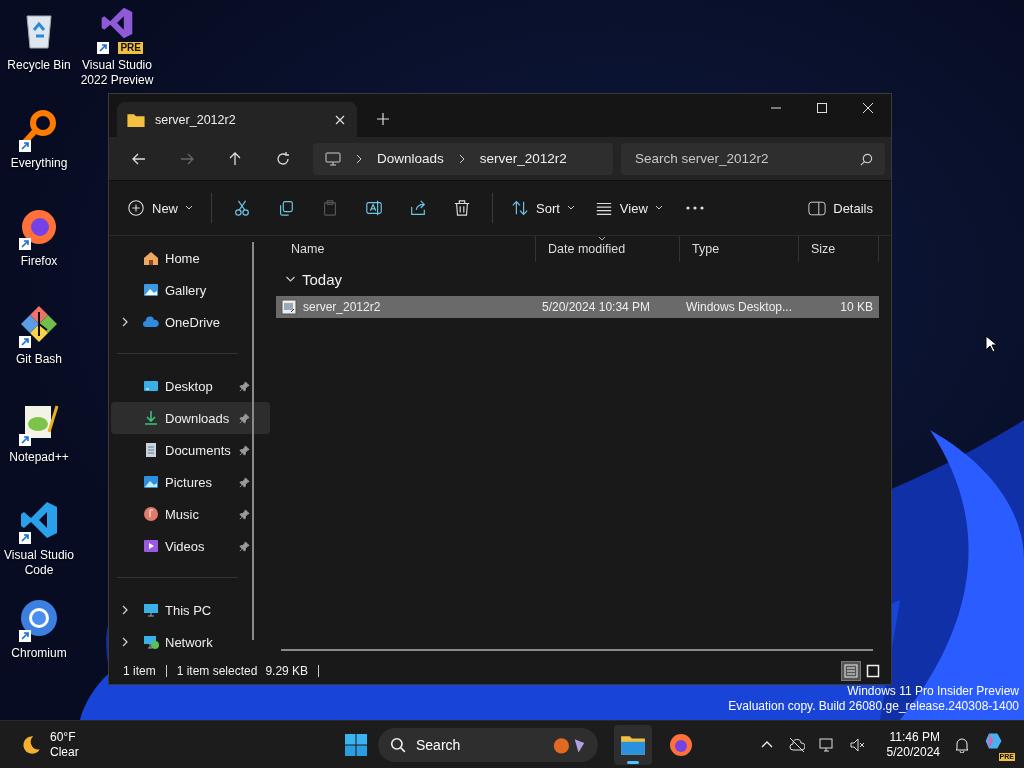 The width and height of the screenshot is (1024, 768). I want to click on desktop-icon-label: Visual Studio Code, so click(39, 563).